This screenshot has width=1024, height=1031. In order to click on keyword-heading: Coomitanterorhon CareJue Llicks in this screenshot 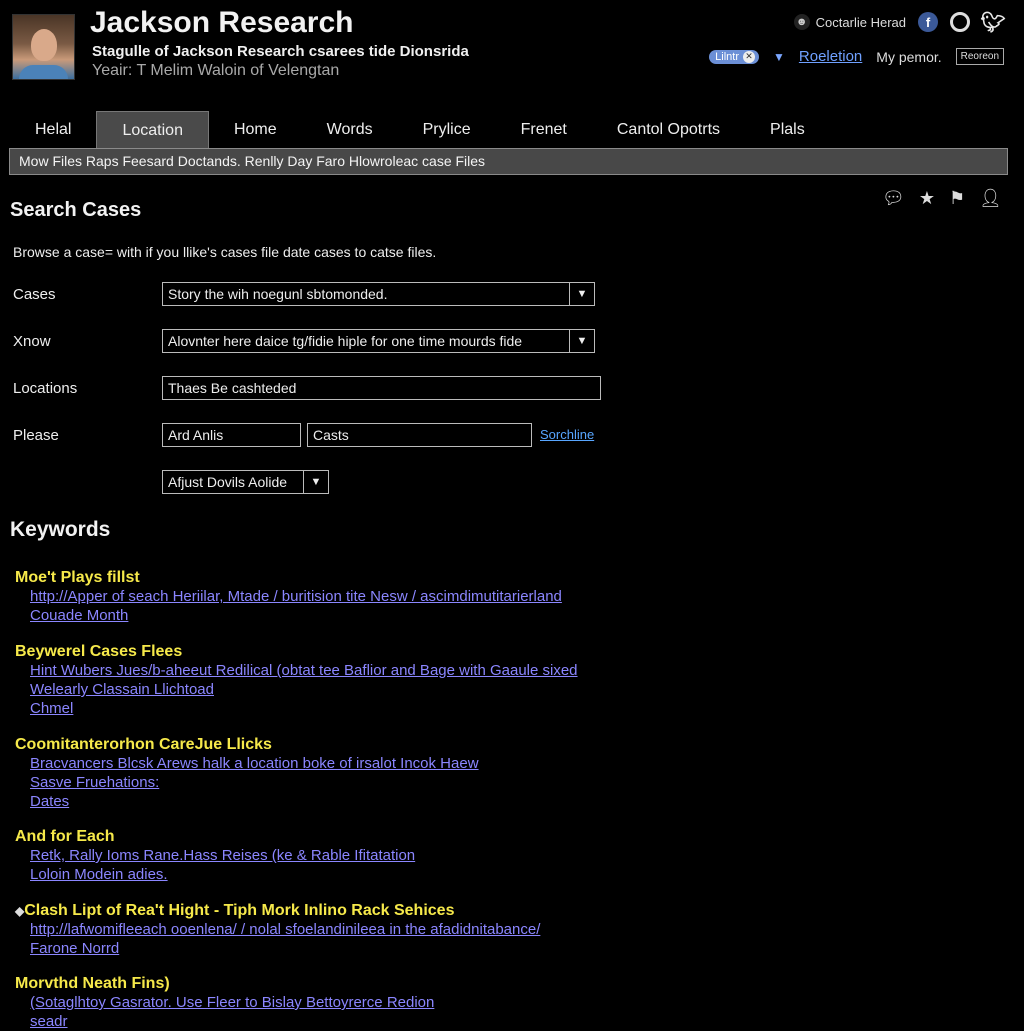, I will do `click(143, 744)`.